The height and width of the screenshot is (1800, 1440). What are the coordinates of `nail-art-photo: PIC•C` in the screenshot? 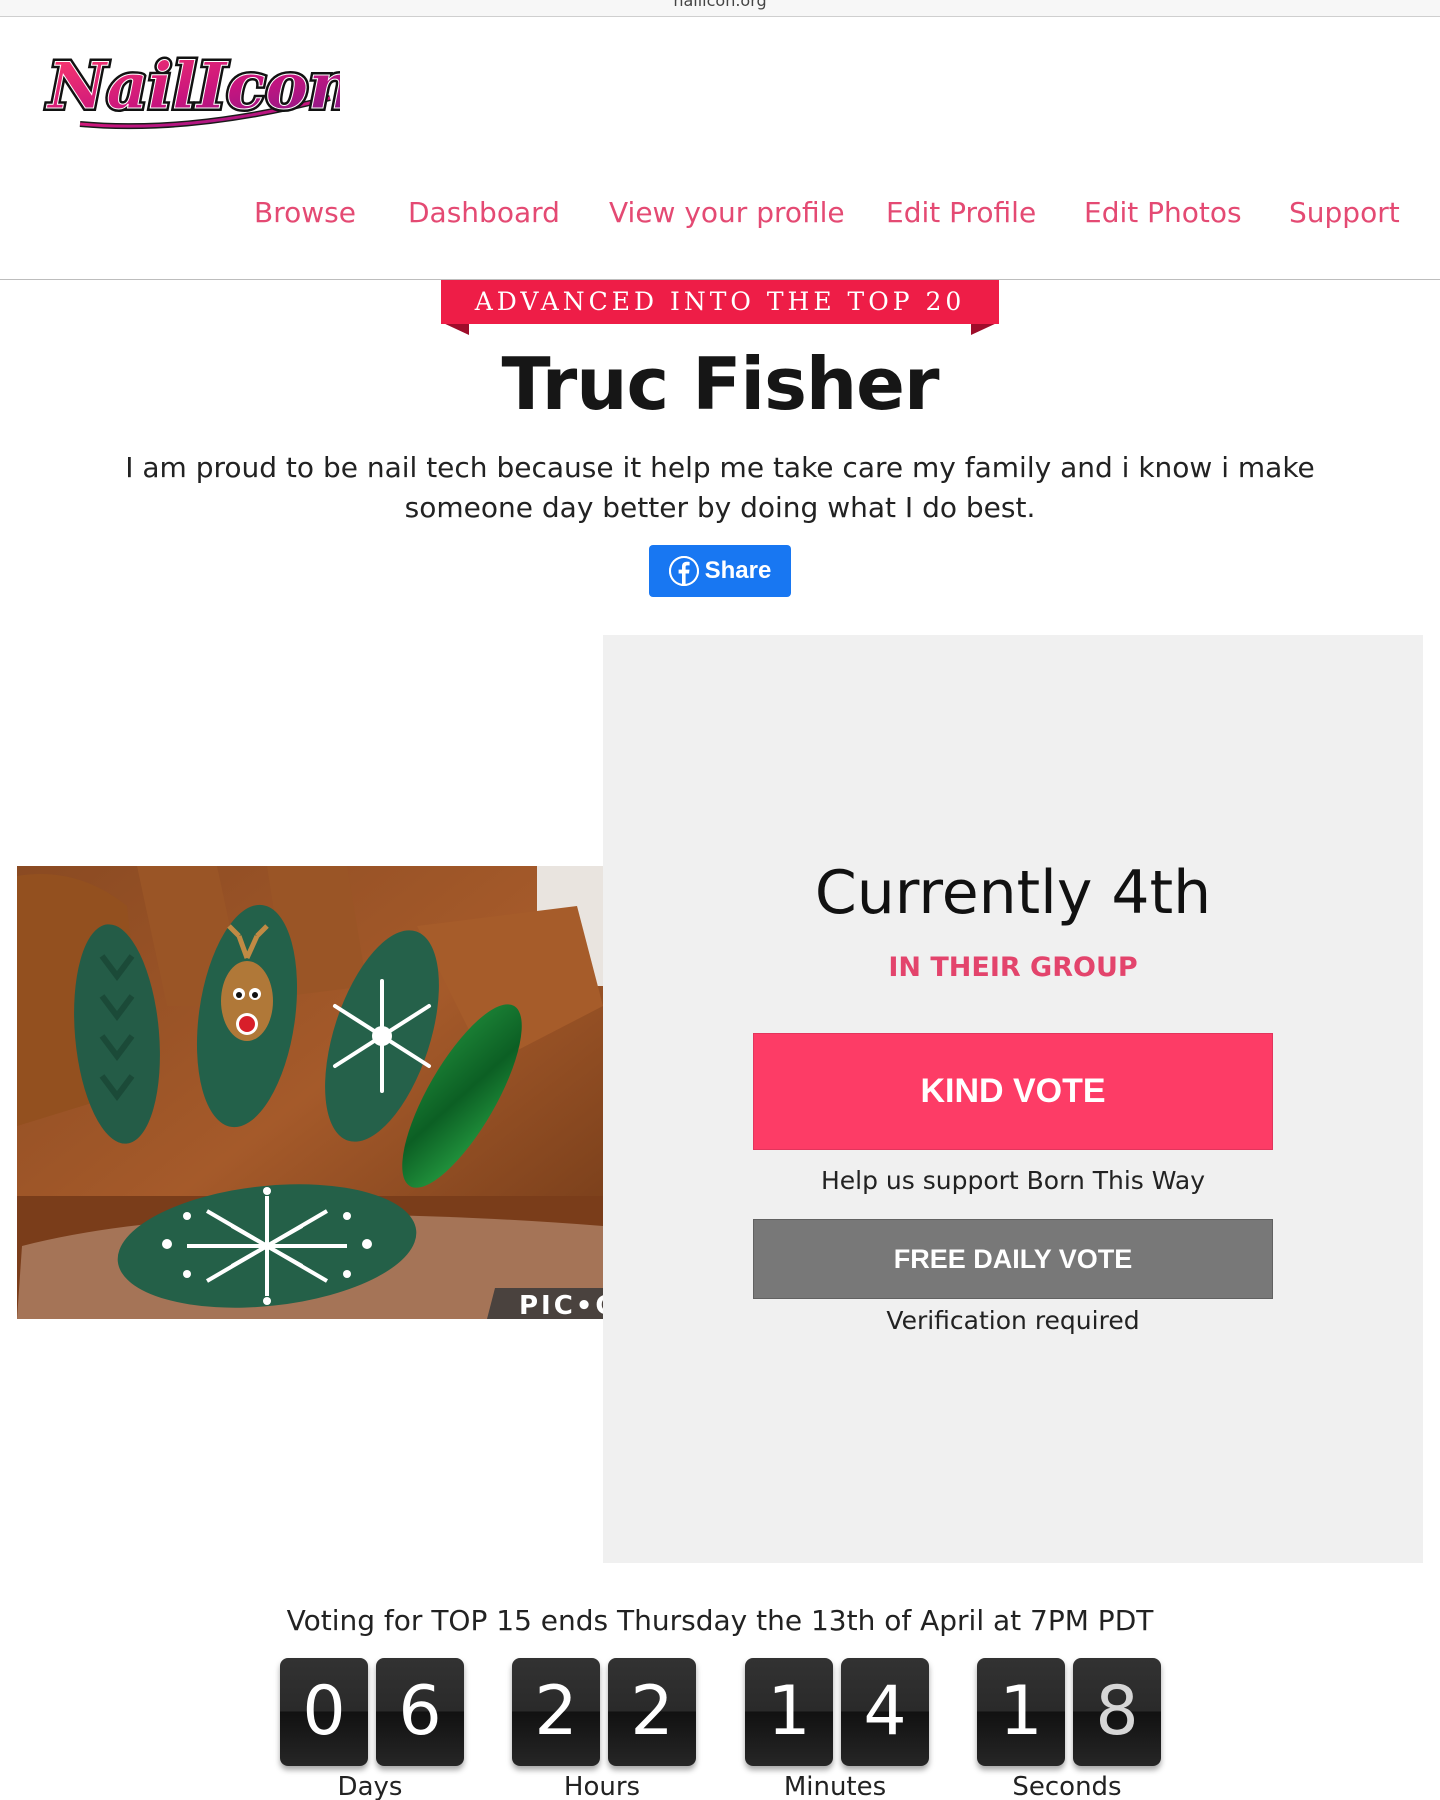 It's located at (310, 1092).